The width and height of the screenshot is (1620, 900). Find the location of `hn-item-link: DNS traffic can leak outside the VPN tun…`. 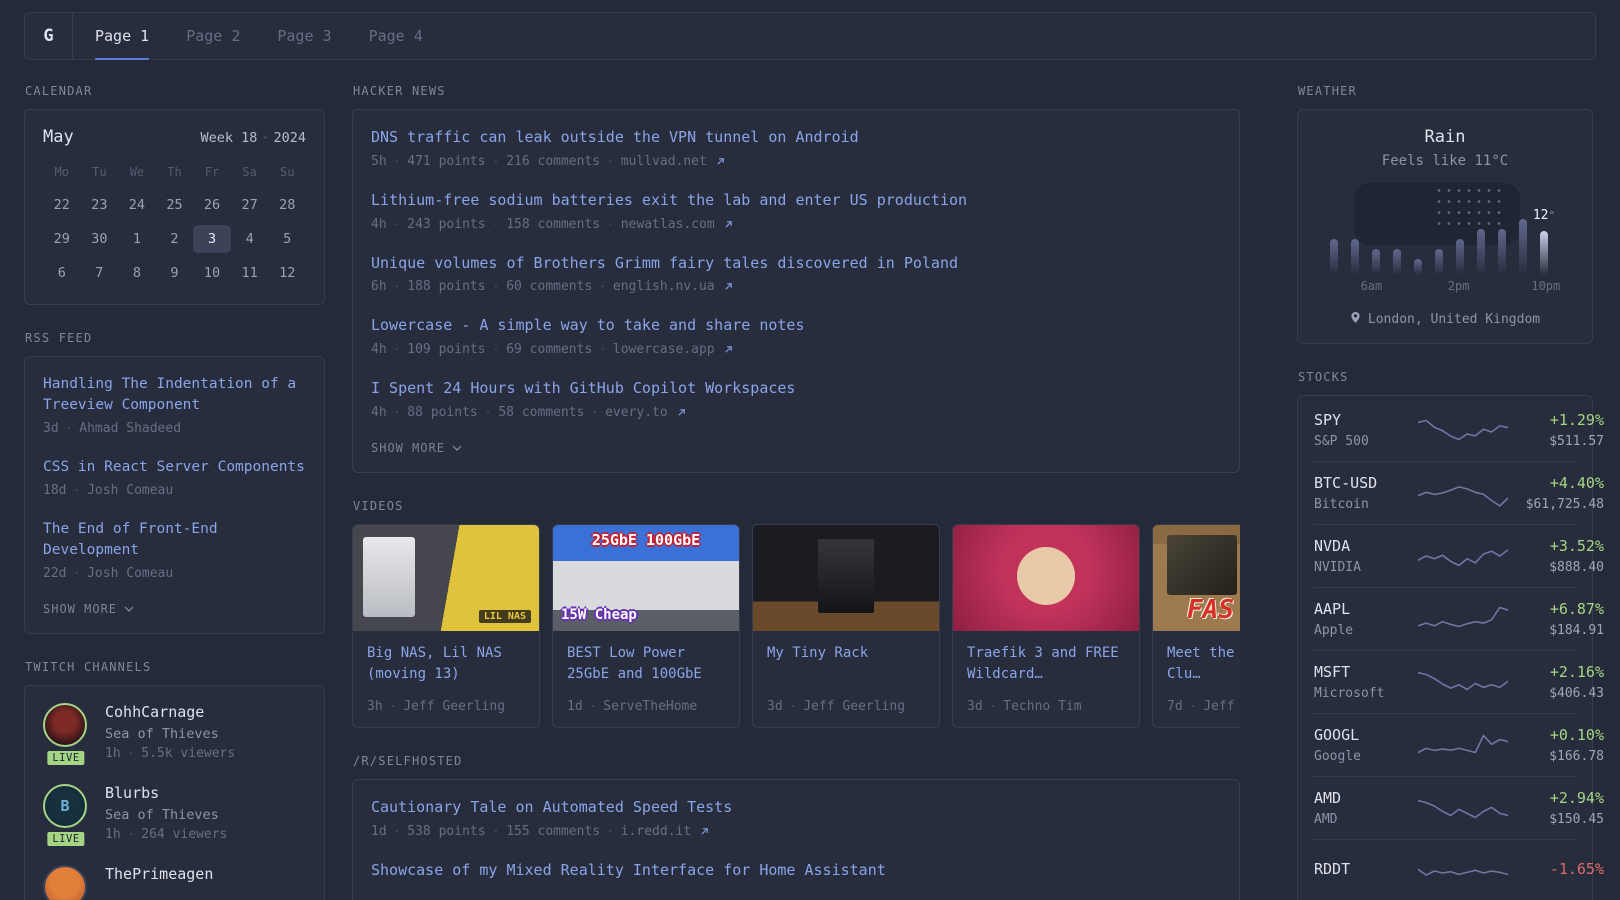

hn-item-link: DNS traffic can leak outside the VPN tun… is located at coordinates (615, 137).